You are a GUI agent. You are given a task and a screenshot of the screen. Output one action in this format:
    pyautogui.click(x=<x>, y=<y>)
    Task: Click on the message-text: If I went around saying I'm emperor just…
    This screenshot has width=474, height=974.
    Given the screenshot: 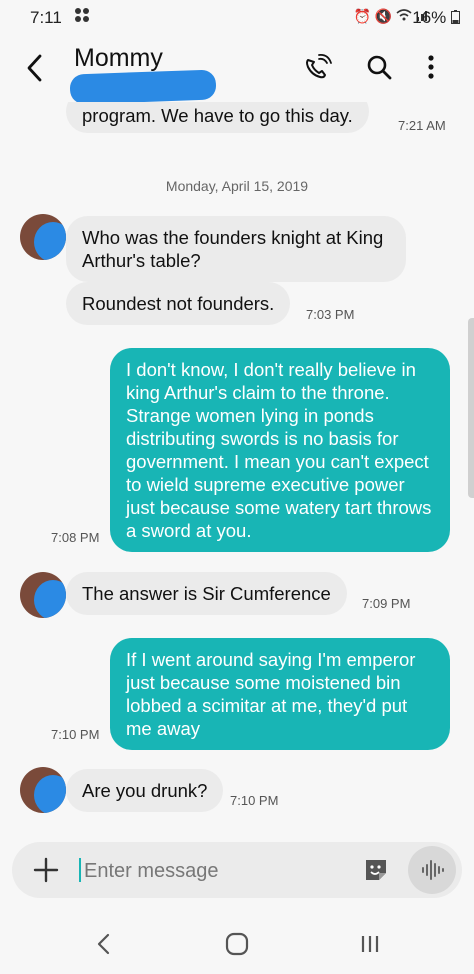 What is the action you would take?
    pyautogui.click(x=271, y=694)
    